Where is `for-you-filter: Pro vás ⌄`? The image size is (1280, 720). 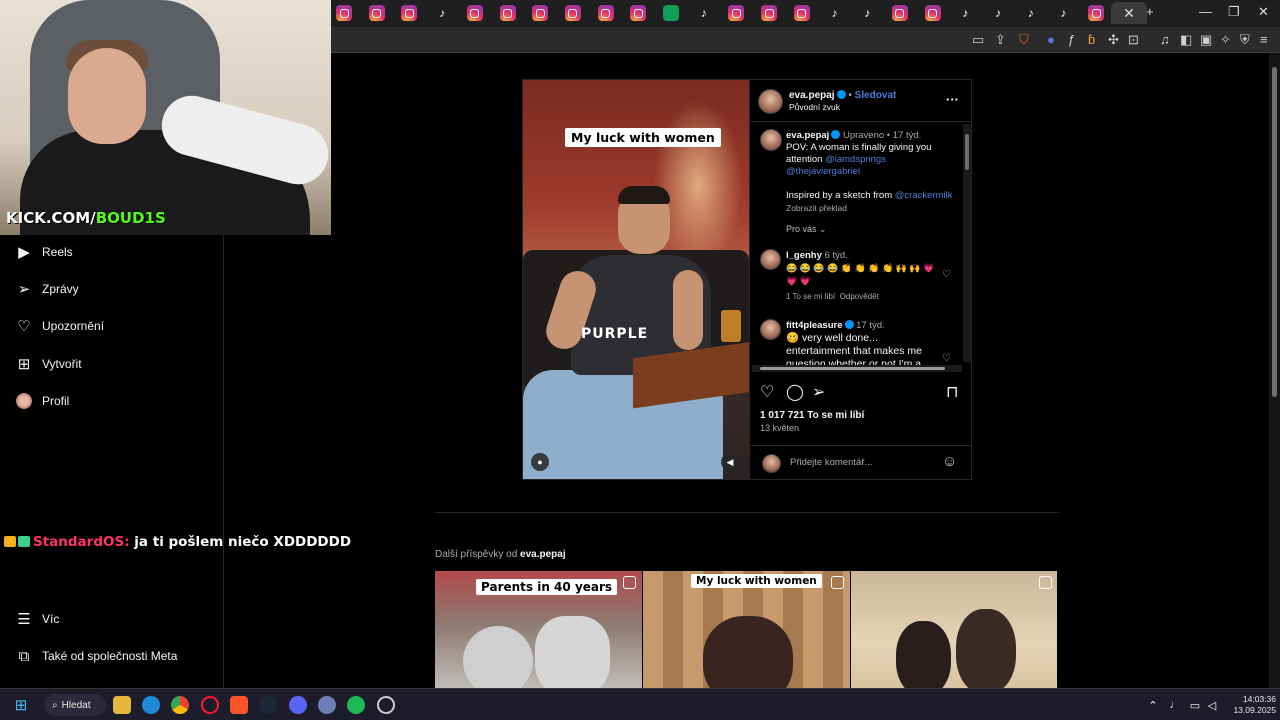
for-you-filter: Pro vás ⌄ is located at coordinates (806, 229).